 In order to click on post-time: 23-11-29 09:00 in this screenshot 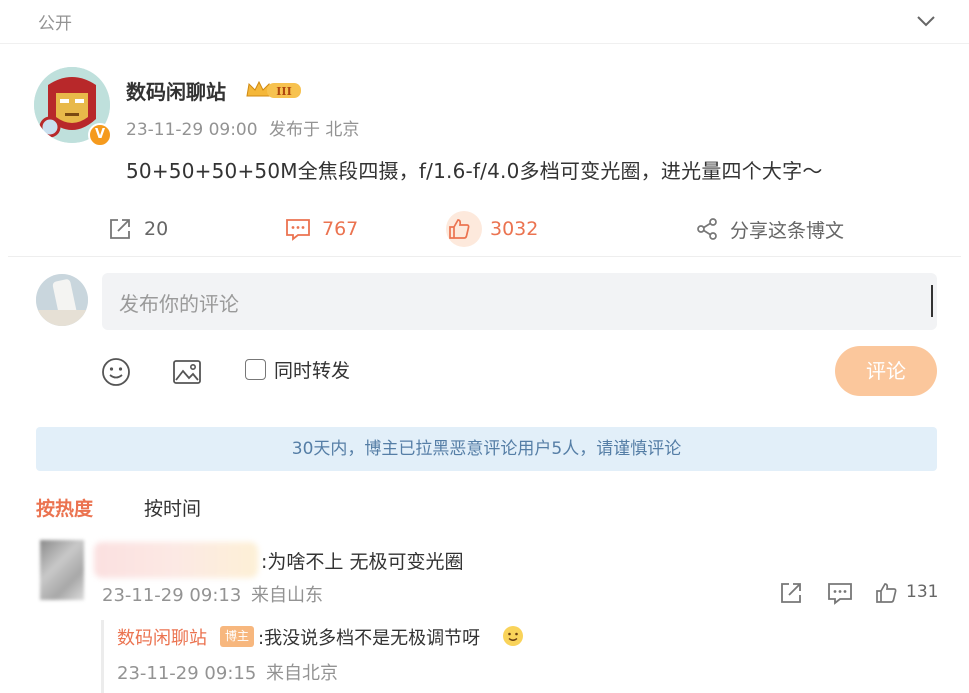, I will do `click(192, 130)`.